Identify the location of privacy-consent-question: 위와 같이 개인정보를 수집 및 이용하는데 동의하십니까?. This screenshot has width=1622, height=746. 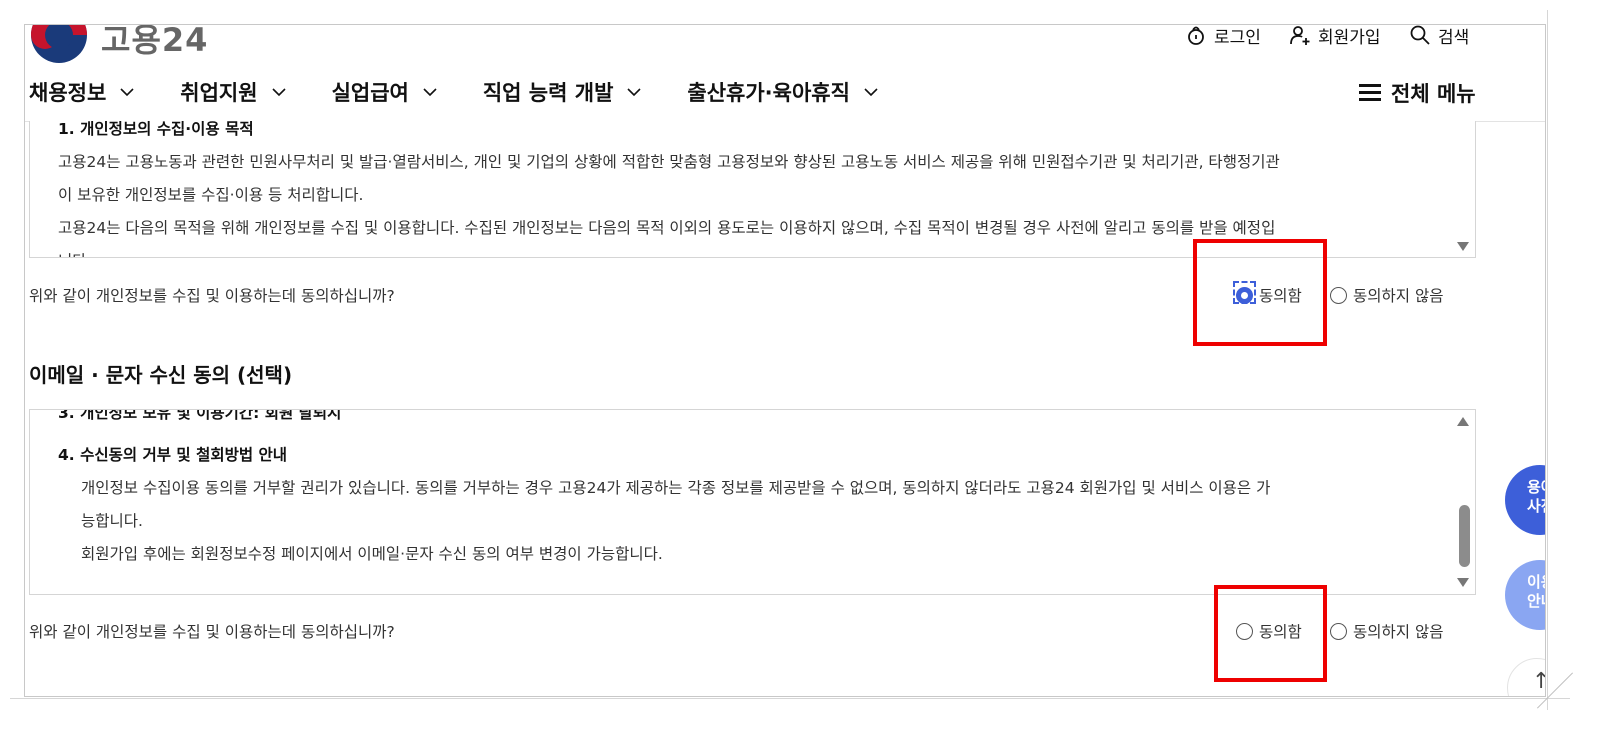
(212, 296).